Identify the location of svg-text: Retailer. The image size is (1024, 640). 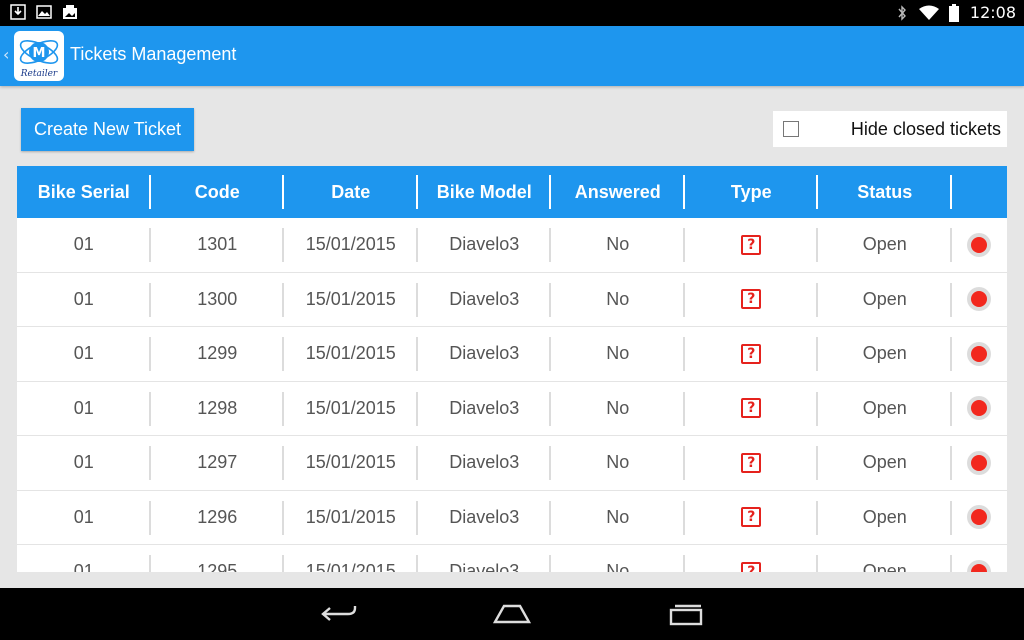
(39, 74).